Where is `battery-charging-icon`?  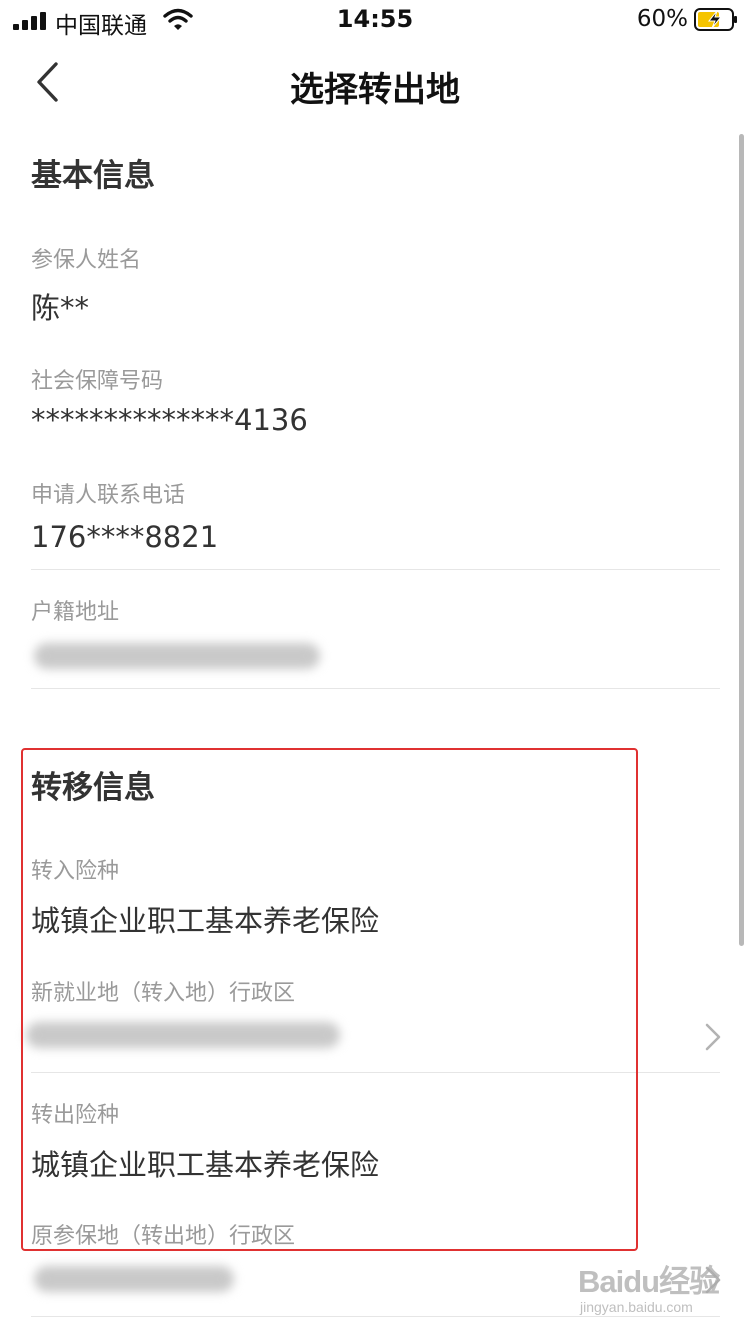 battery-charging-icon is located at coordinates (715, 19).